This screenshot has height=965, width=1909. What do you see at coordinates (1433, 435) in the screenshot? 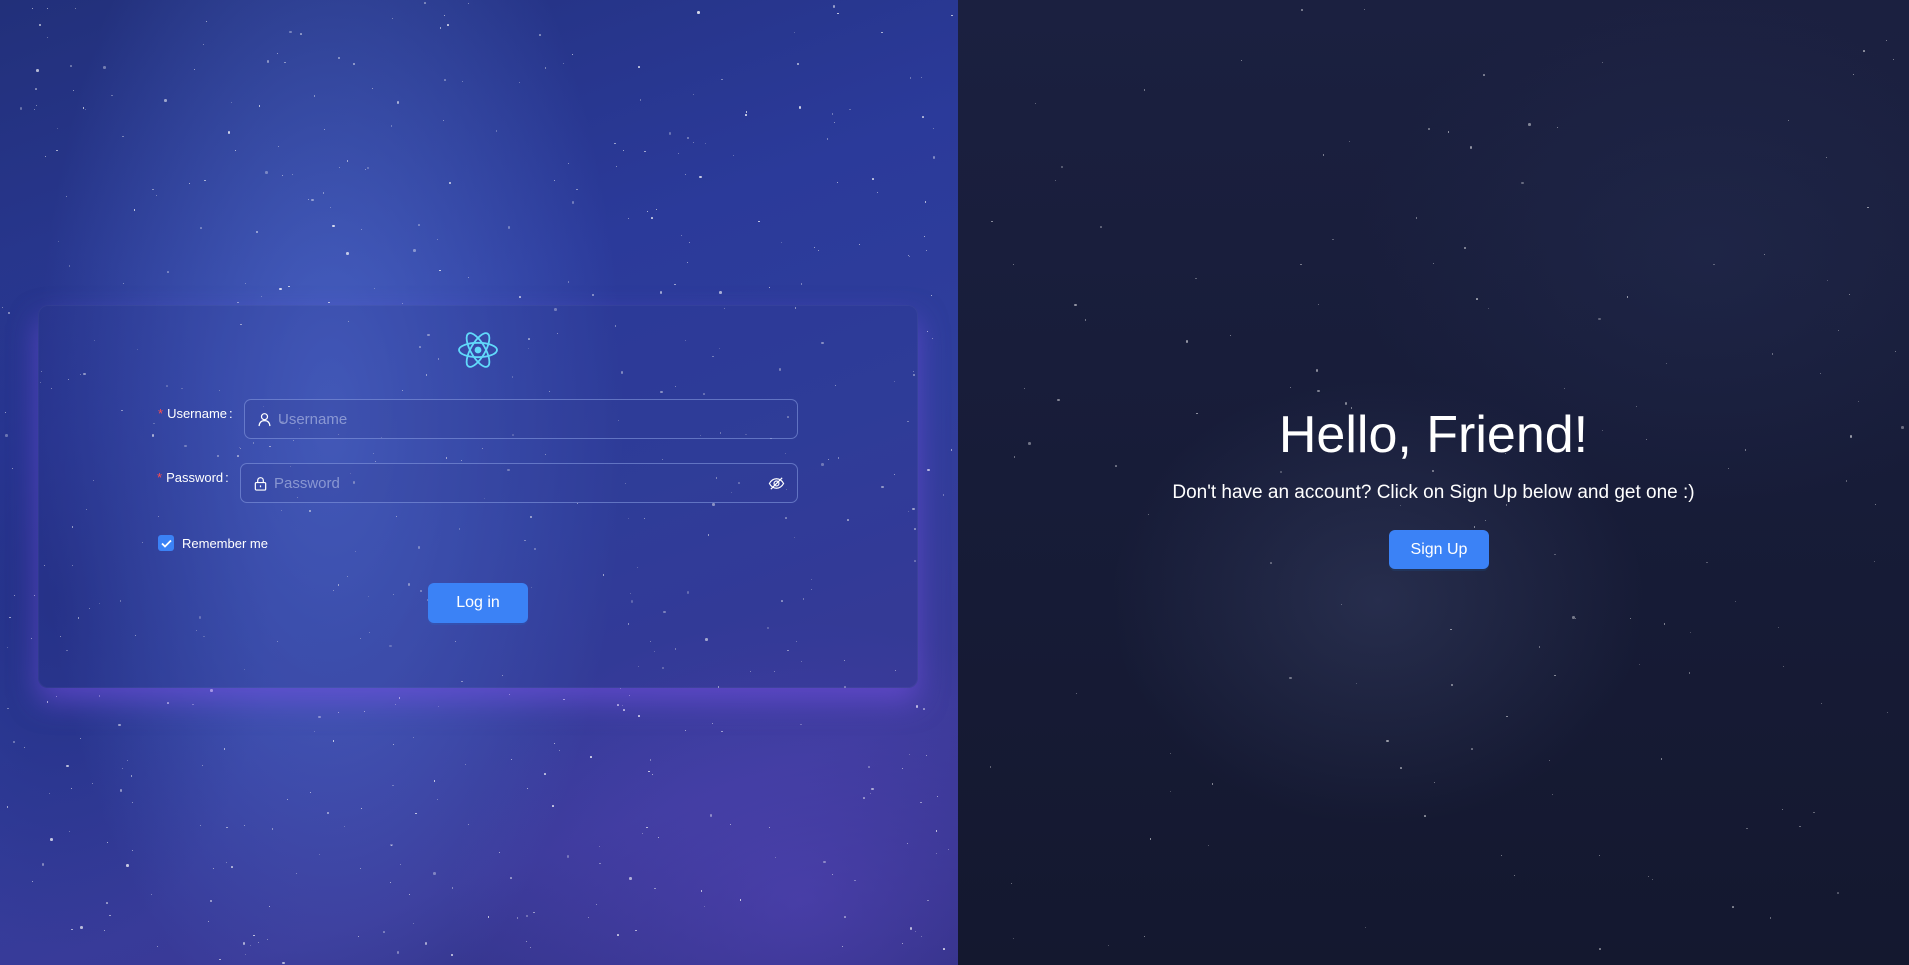
I see `welcome-title: Hello, Friend!` at bounding box center [1433, 435].